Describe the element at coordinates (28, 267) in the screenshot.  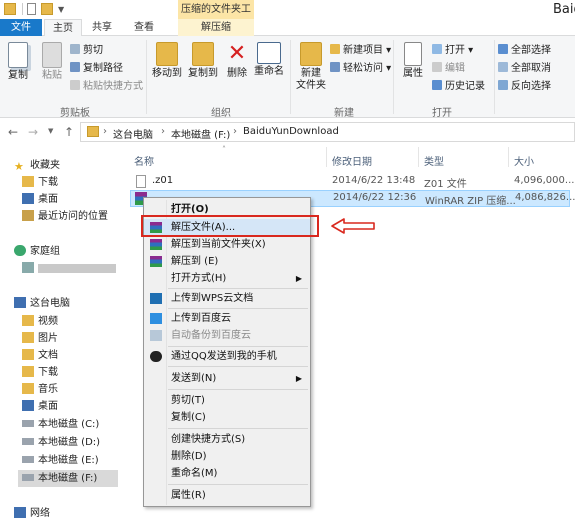
I see `user-icon` at that location.